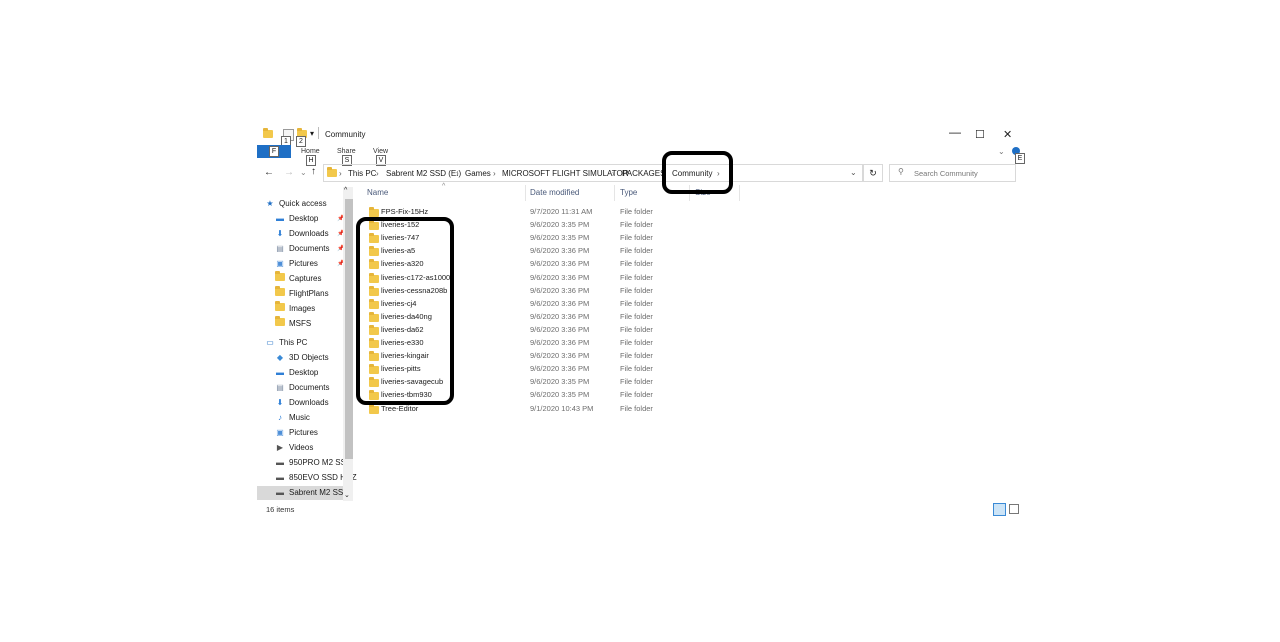 The image size is (1280, 642). I want to click on sidebar-label: Music, so click(299, 417).